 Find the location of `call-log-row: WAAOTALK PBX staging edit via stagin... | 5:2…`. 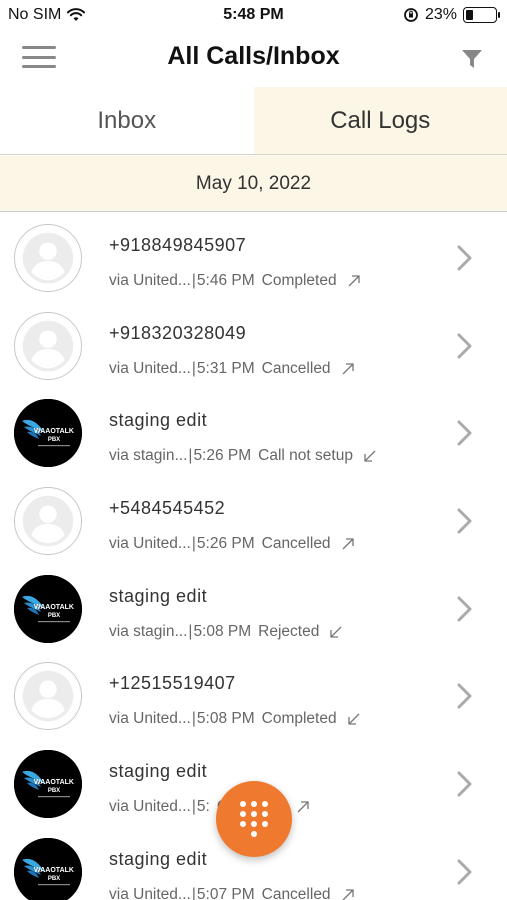

call-log-row: WAAOTALK PBX staging edit via stagin... | 5:2… is located at coordinates (253, 432).